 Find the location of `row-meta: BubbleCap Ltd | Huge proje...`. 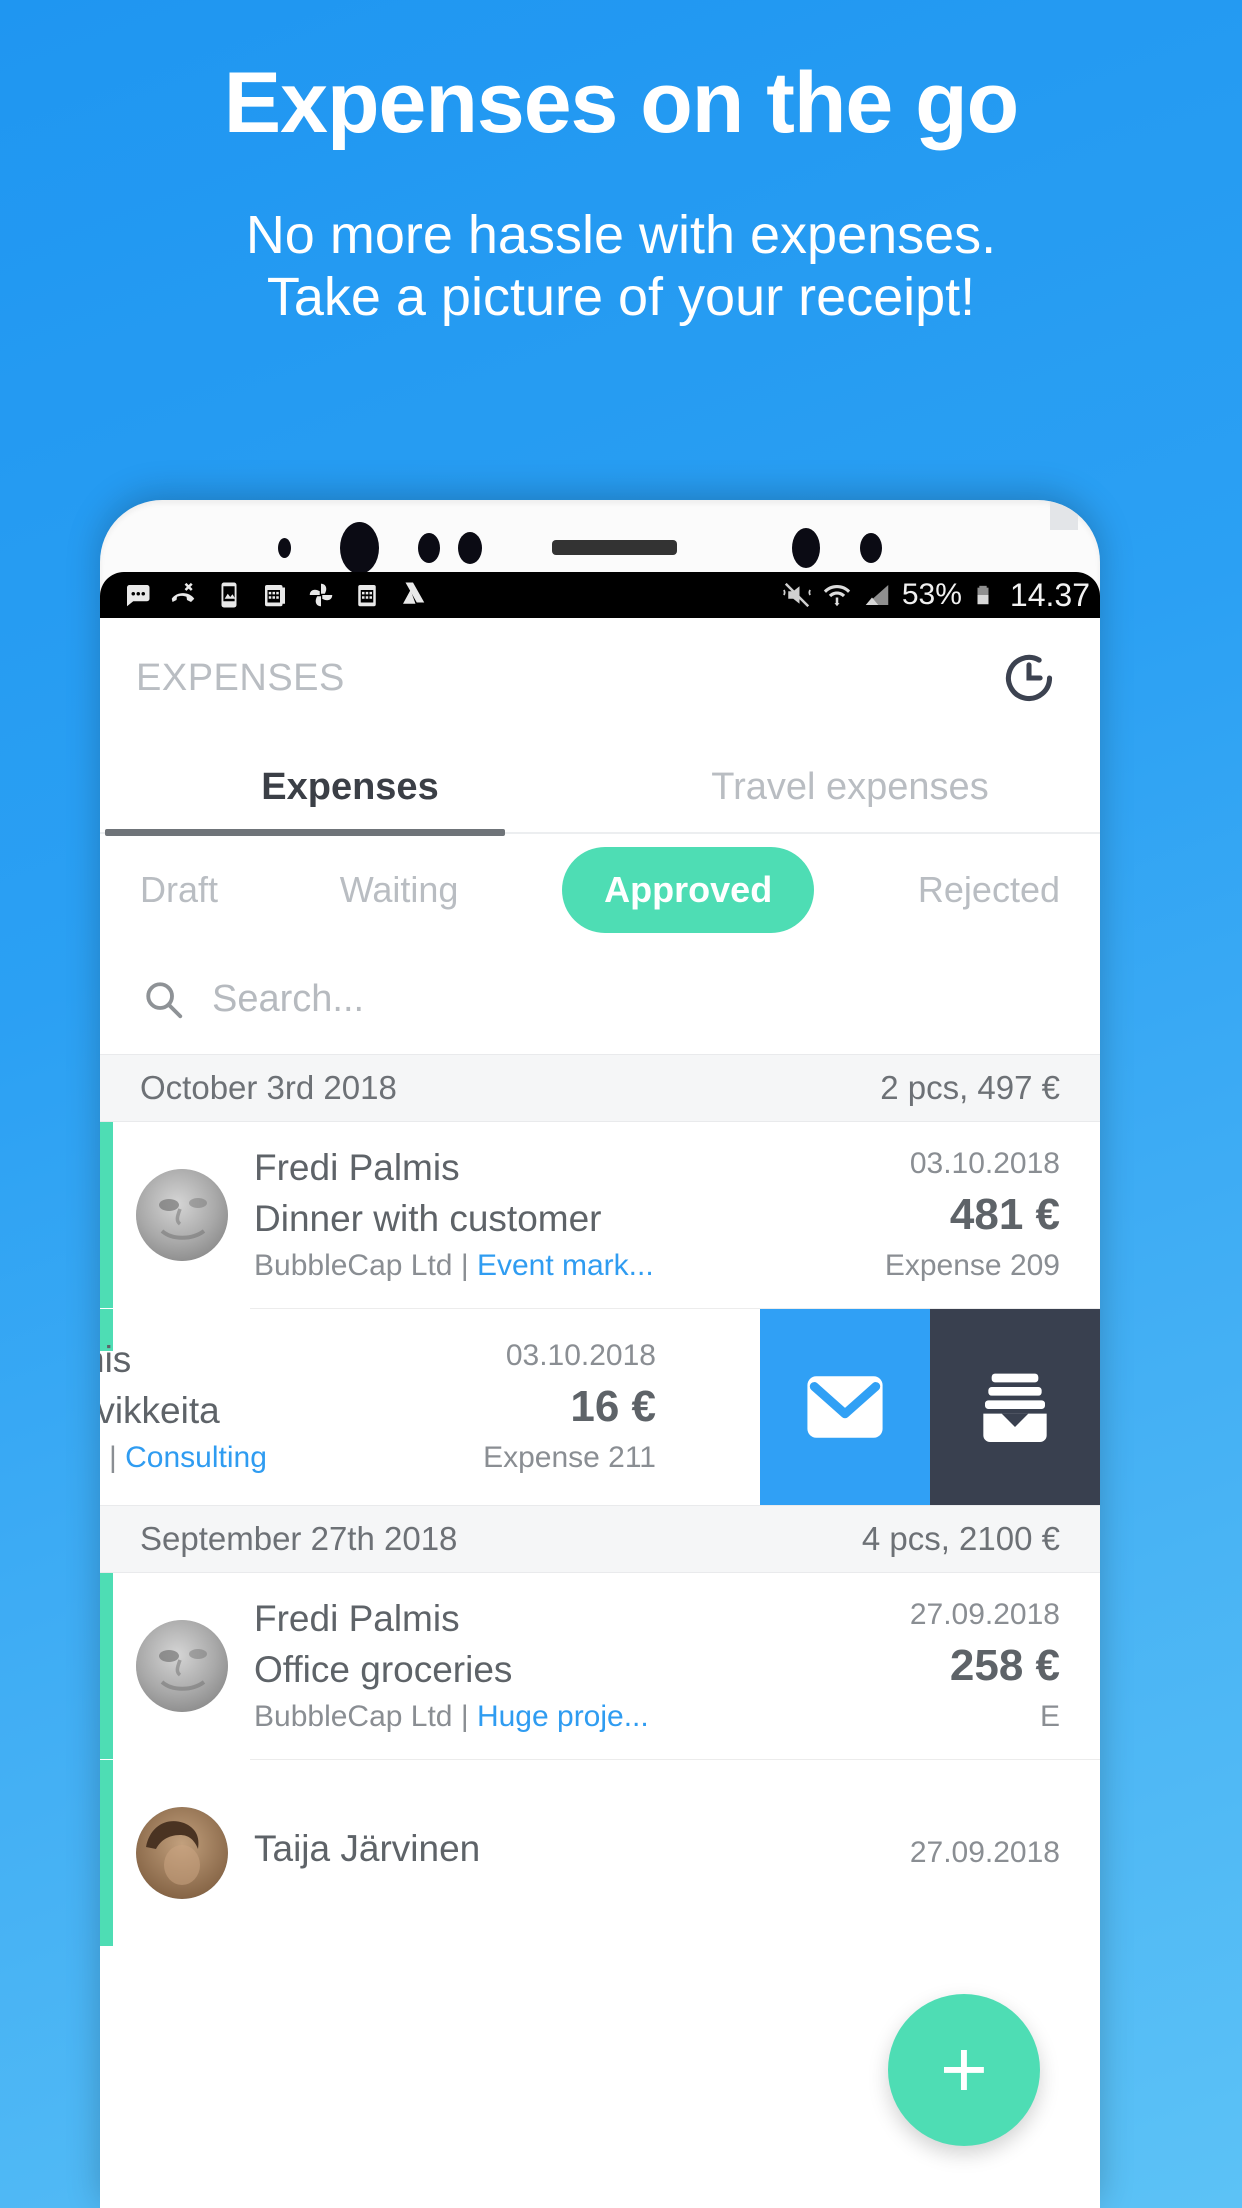

row-meta: BubbleCap Ltd | Huge proje... is located at coordinates (582, 1717).